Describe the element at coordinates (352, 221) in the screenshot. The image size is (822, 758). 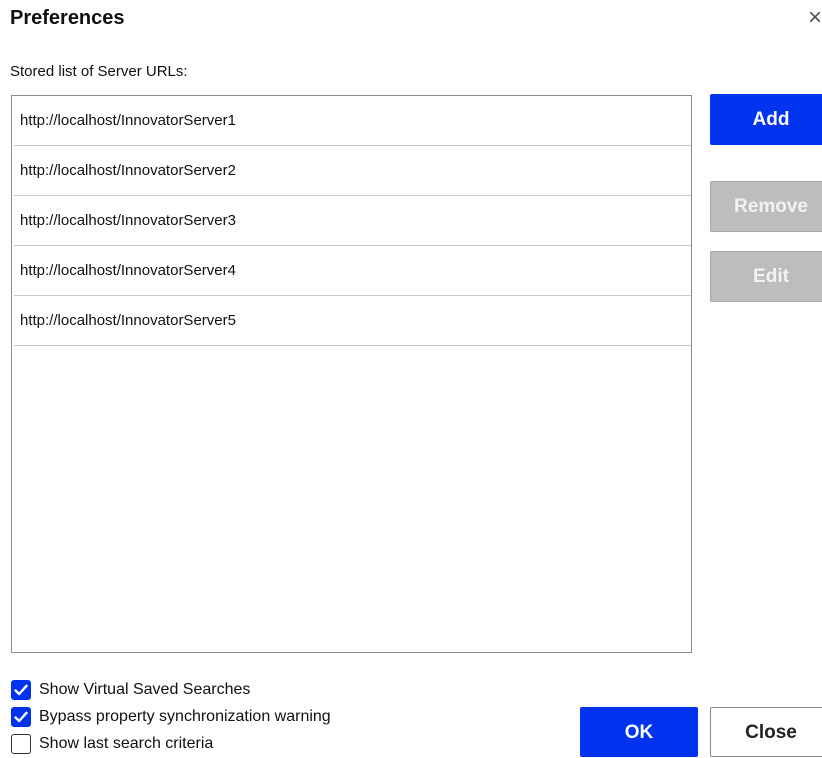
I see `server-url-item: http://localhost/InnovatorServer3` at that location.